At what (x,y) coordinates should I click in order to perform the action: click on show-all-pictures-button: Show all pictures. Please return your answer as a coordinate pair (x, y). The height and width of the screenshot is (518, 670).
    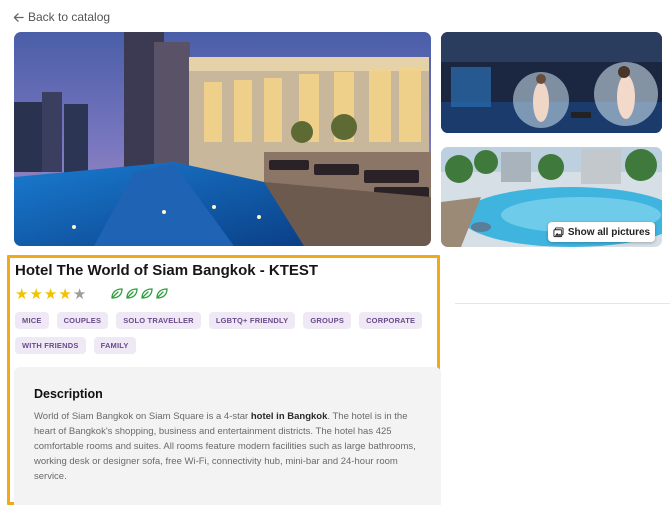
    Looking at the image, I should click on (601, 232).